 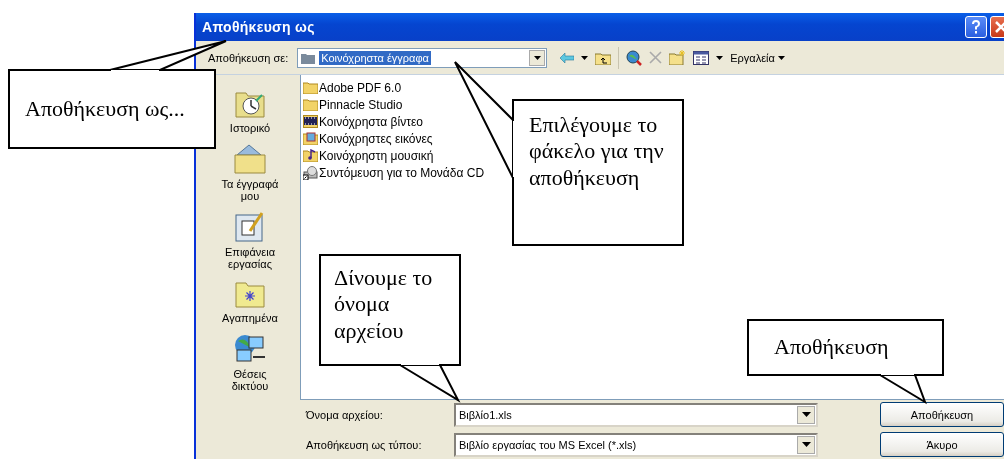 What do you see at coordinates (781, 57) in the screenshot?
I see `caret-icon` at bounding box center [781, 57].